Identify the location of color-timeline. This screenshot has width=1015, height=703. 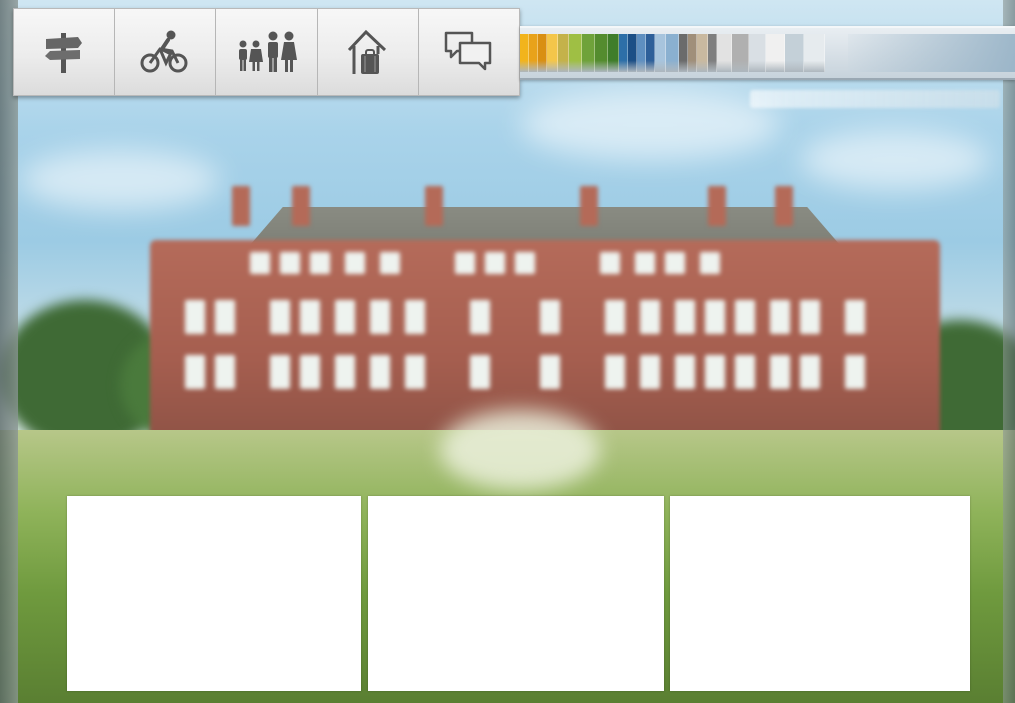
(767, 53).